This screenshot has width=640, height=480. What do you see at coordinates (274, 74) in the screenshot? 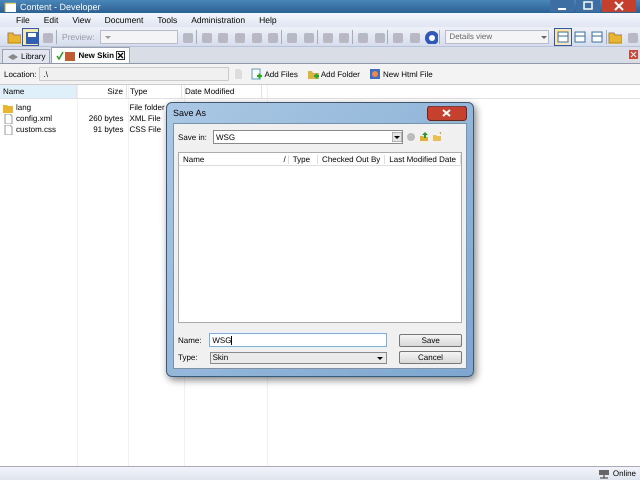
I see `toolbar-link: Add Files` at bounding box center [274, 74].